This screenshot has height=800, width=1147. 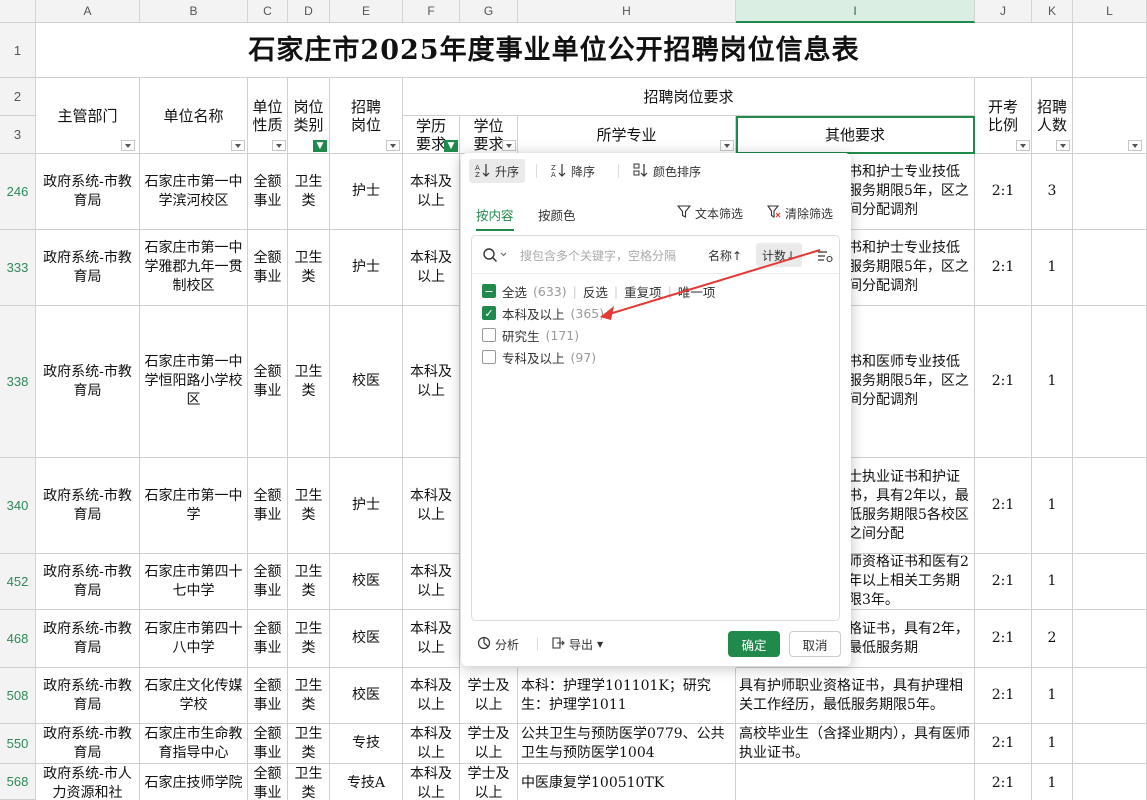 I want to click on filter-value-item: 研究生 (171), so click(x=530, y=335).